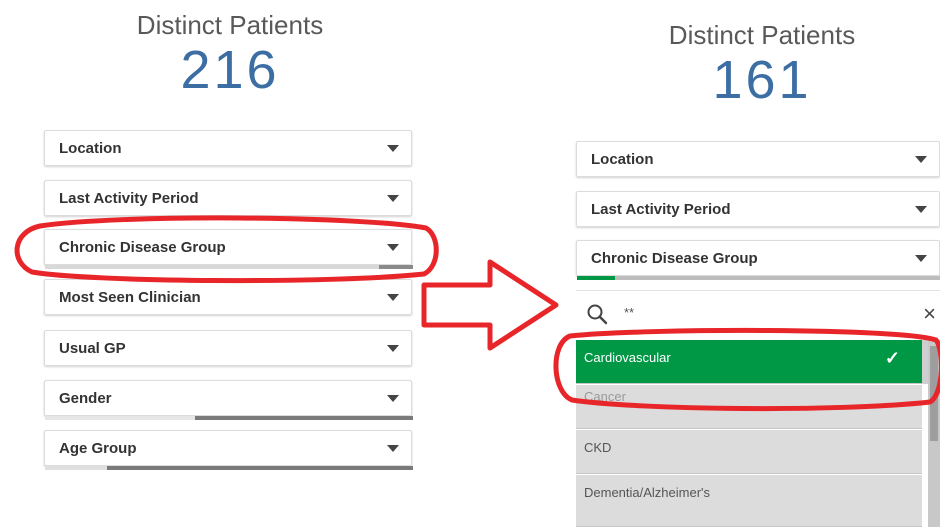 Image resolution: width=940 pixels, height=527 pixels. What do you see at coordinates (597, 314) in the screenshot?
I see `search-icon` at bounding box center [597, 314].